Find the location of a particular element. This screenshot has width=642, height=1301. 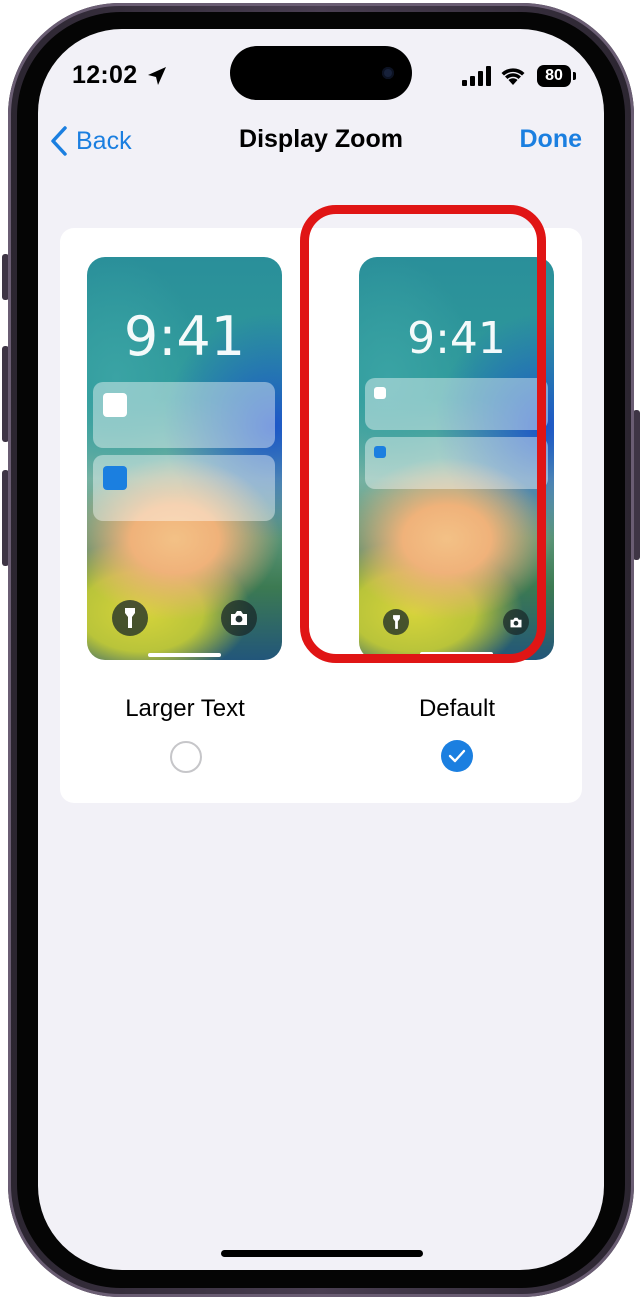

front-camera-icon is located at coordinates (388, 73).